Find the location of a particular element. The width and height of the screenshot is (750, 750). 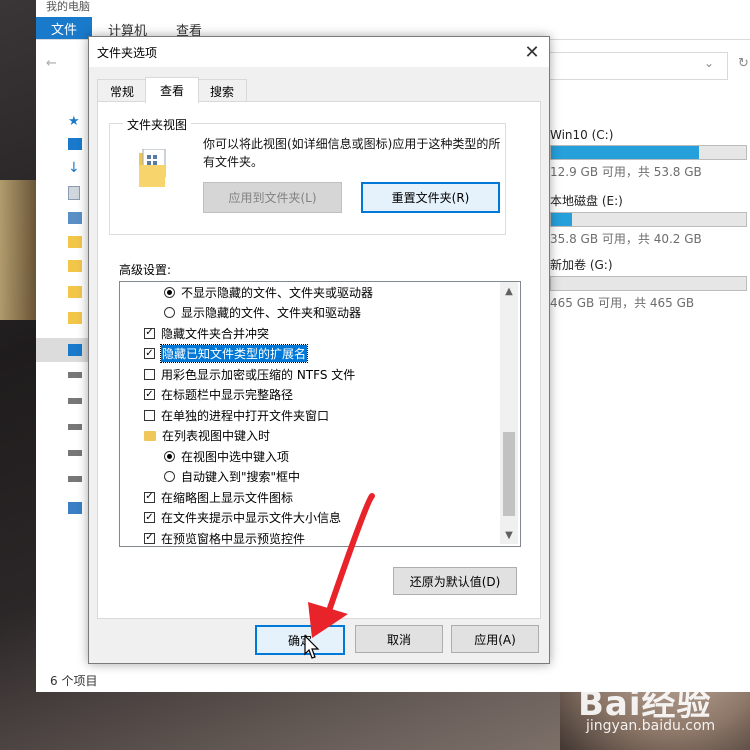

folder-views-description: 你可以将此视图(如详细信息或图标)应用于这种类型的所有文件夹。 is located at coordinates (352, 153).